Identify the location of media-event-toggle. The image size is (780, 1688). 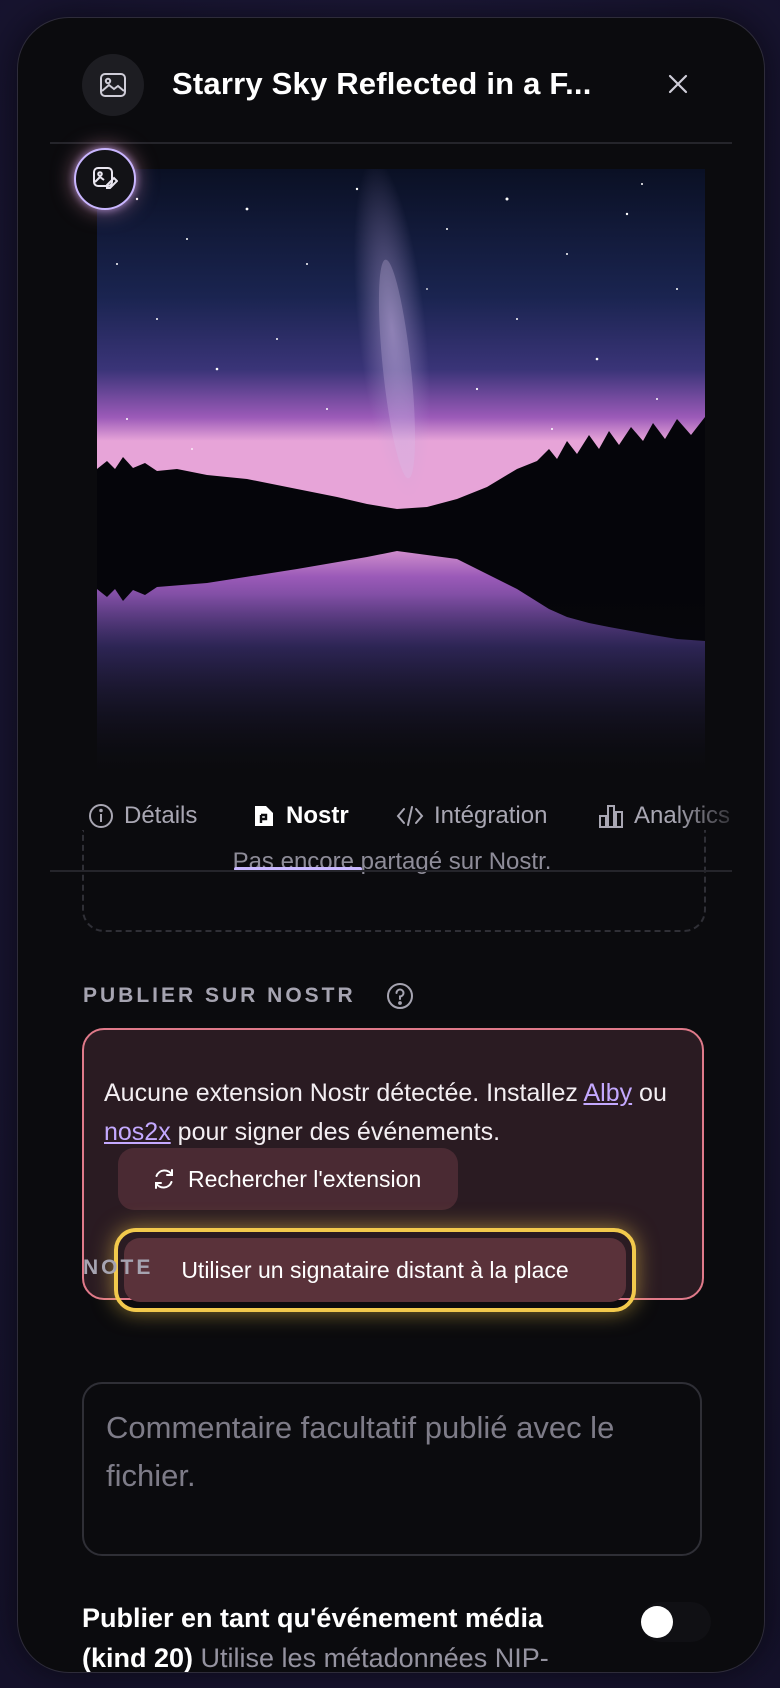
(676, 1622).